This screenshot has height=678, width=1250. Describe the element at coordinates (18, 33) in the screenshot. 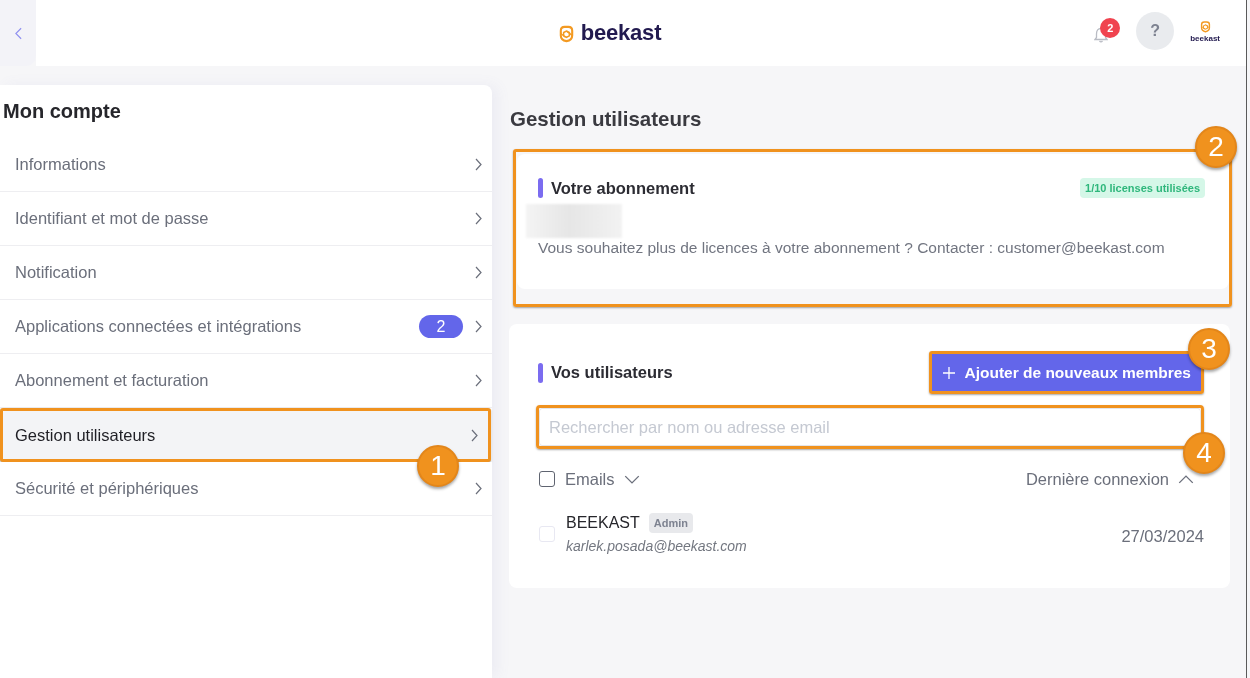

I see `chevron-left-icon` at that location.